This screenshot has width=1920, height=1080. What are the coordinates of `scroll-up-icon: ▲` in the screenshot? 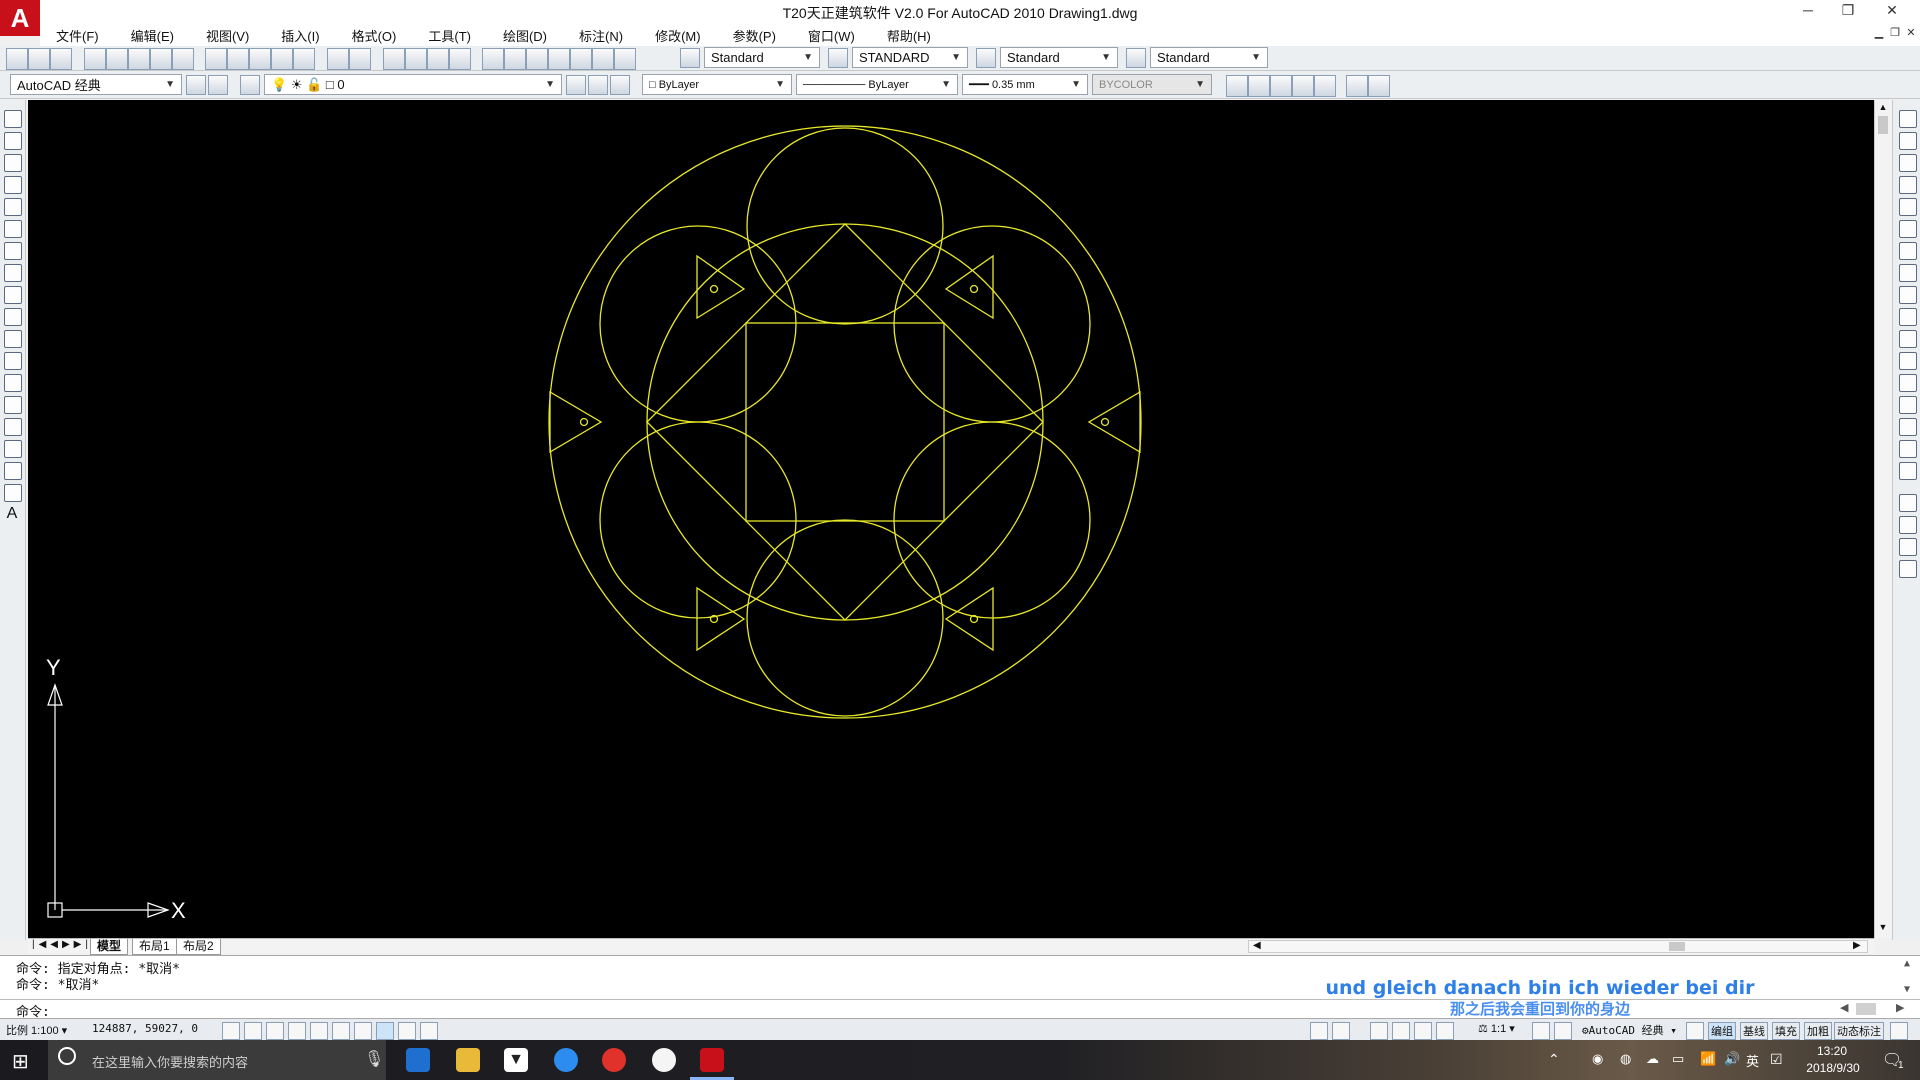 It's located at (1883, 107).